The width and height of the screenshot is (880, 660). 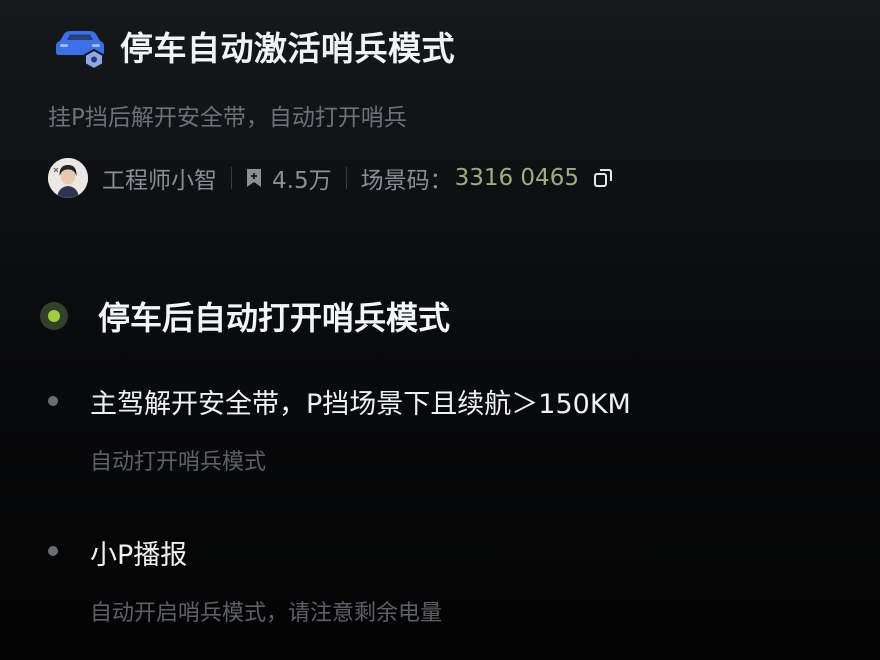 What do you see at coordinates (159, 178) in the screenshot?
I see `author-name: 工程师小智` at bounding box center [159, 178].